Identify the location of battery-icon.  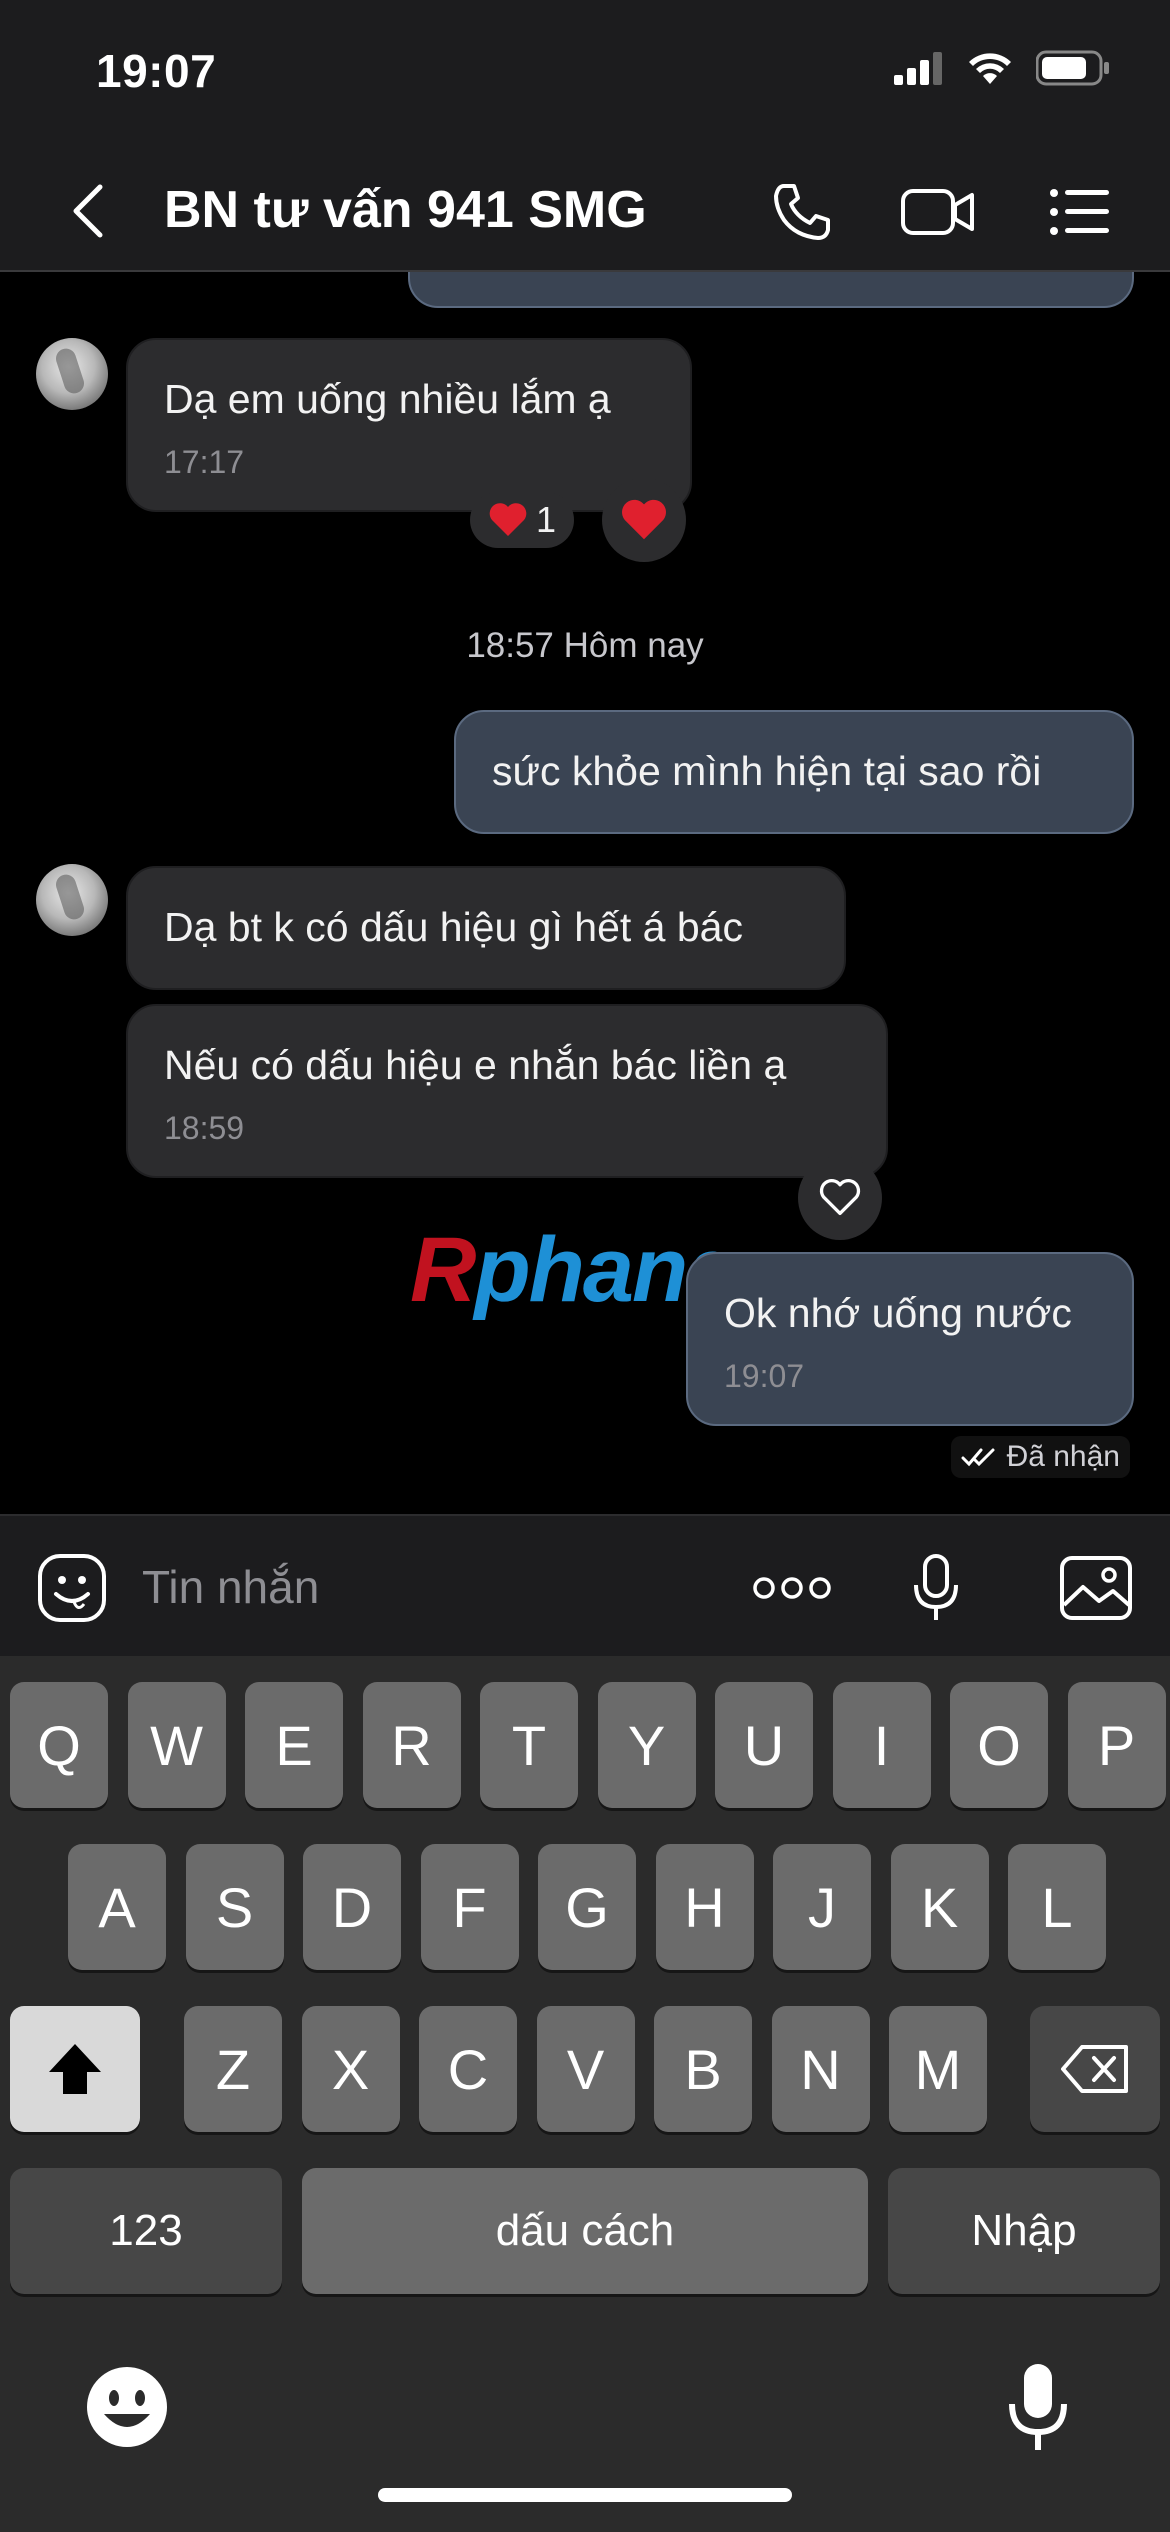
(1072, 68).